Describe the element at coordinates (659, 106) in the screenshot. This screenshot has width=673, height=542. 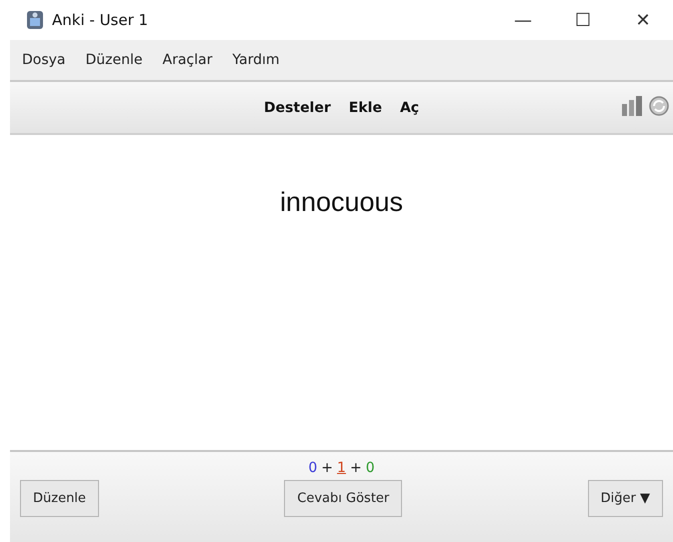
I see `sync-icon` at that location.